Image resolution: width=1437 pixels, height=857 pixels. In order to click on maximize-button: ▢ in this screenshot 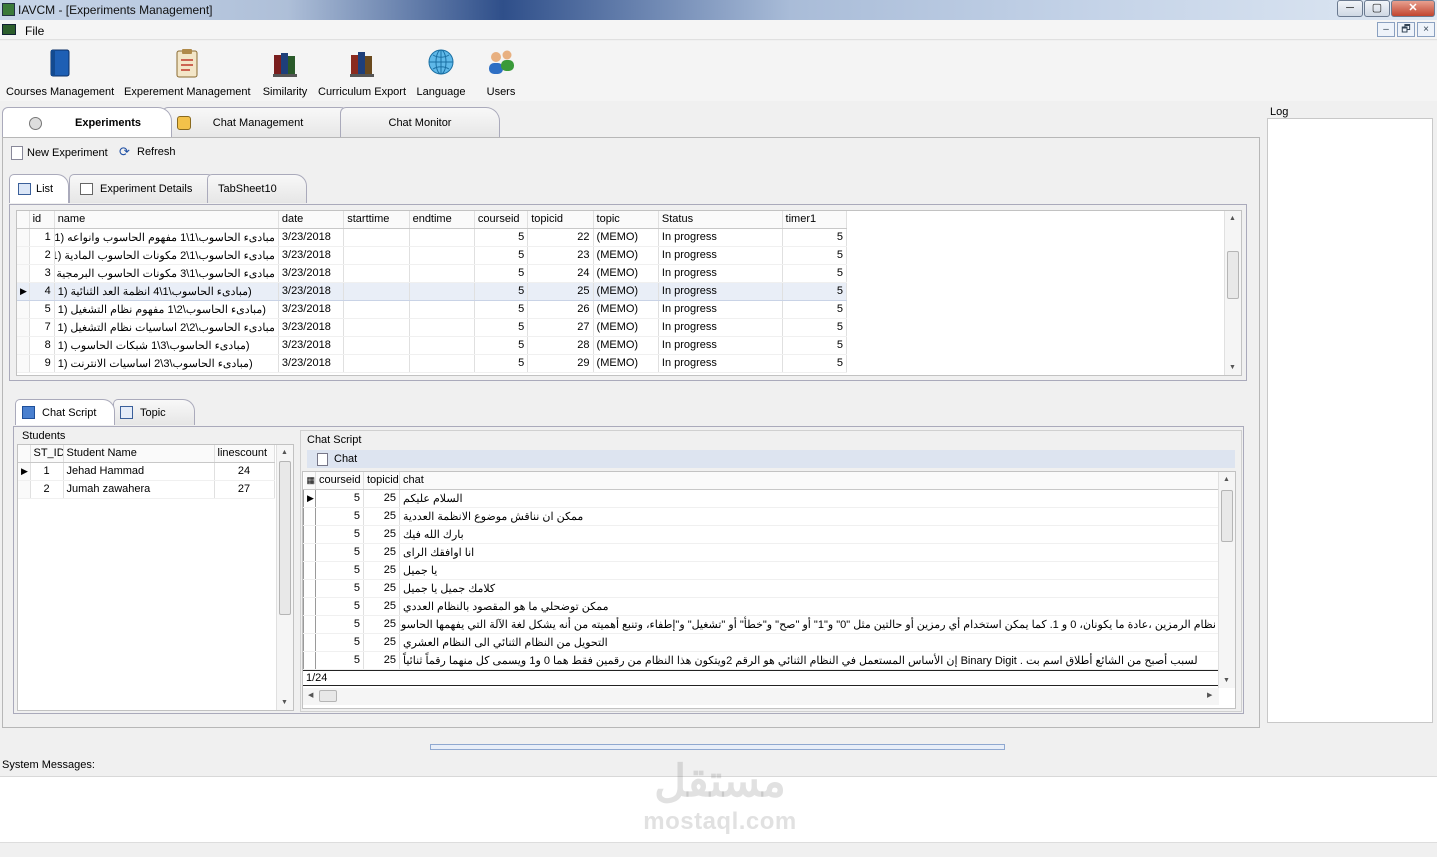, I will do `click(1377, 8)`.